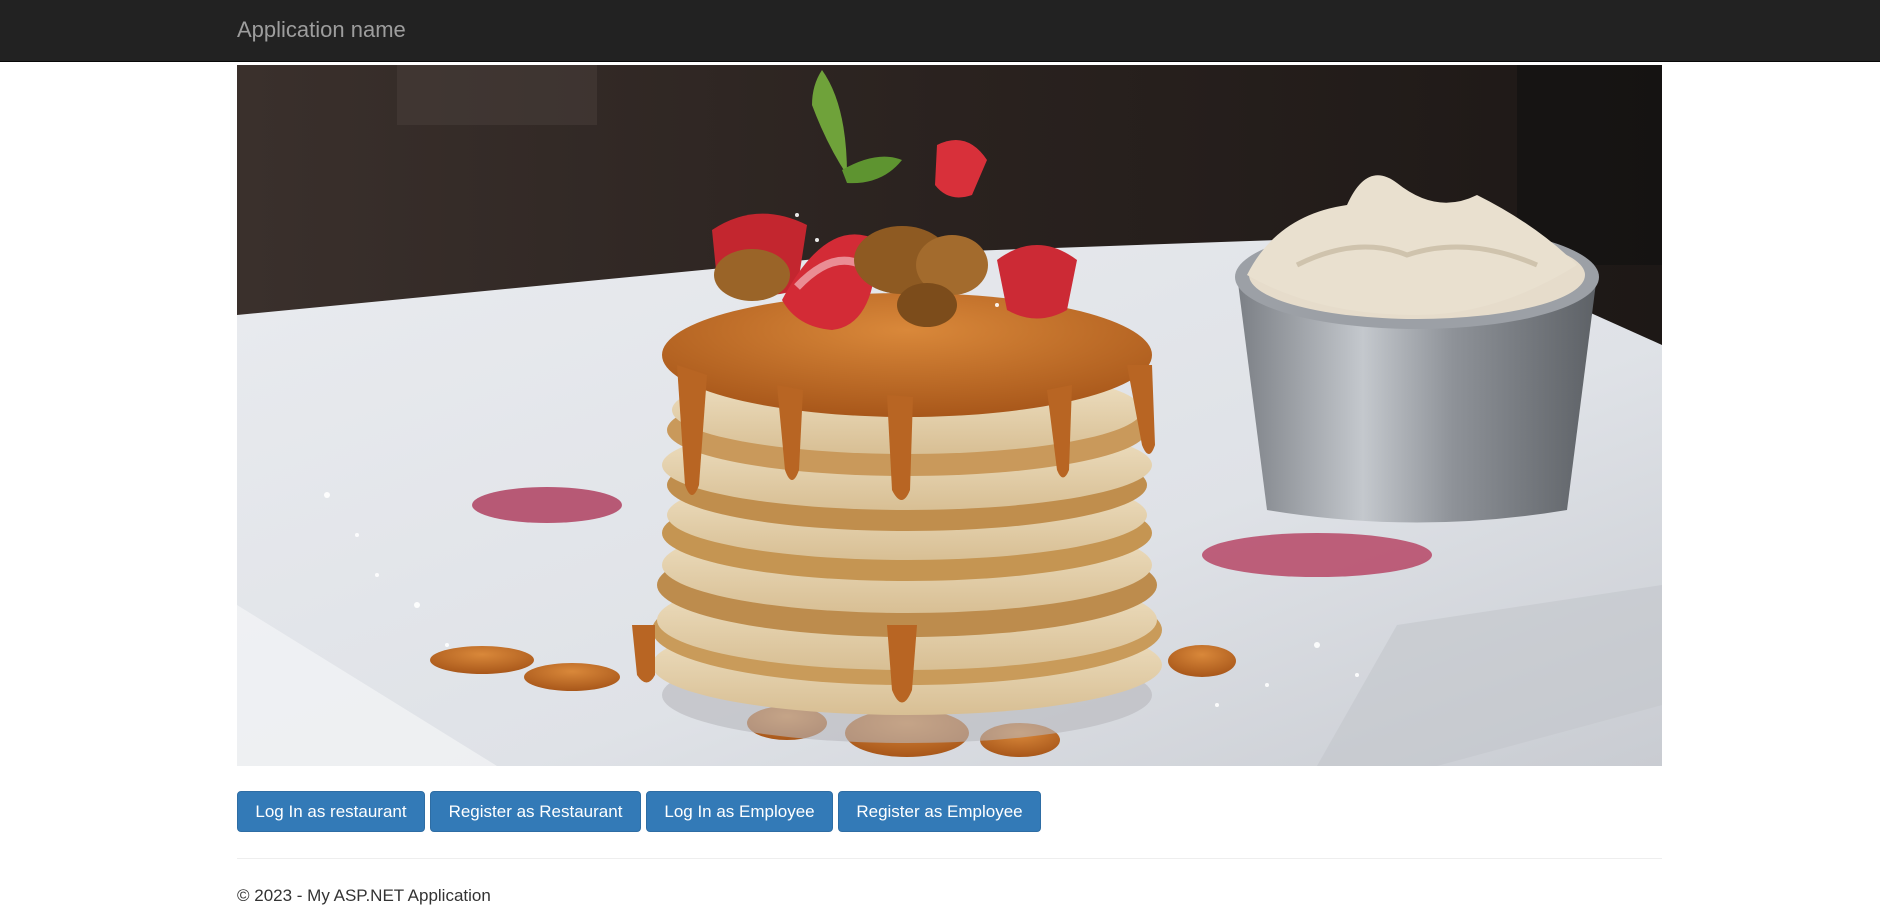 This screenshot has width=1880, height=916. Describe the element at coordinates (940, 31) in the screenshot. I see `top-navbar: Application name` at that location.